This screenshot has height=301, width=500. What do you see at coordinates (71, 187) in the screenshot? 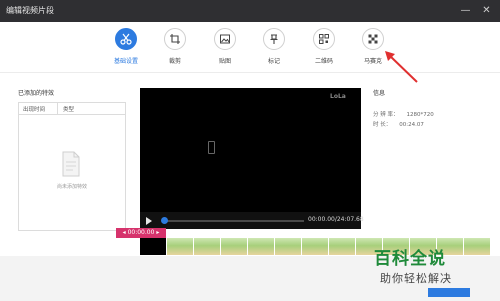
I see `empty-text: 尚未添加特效` at bounding box center [71, 187].